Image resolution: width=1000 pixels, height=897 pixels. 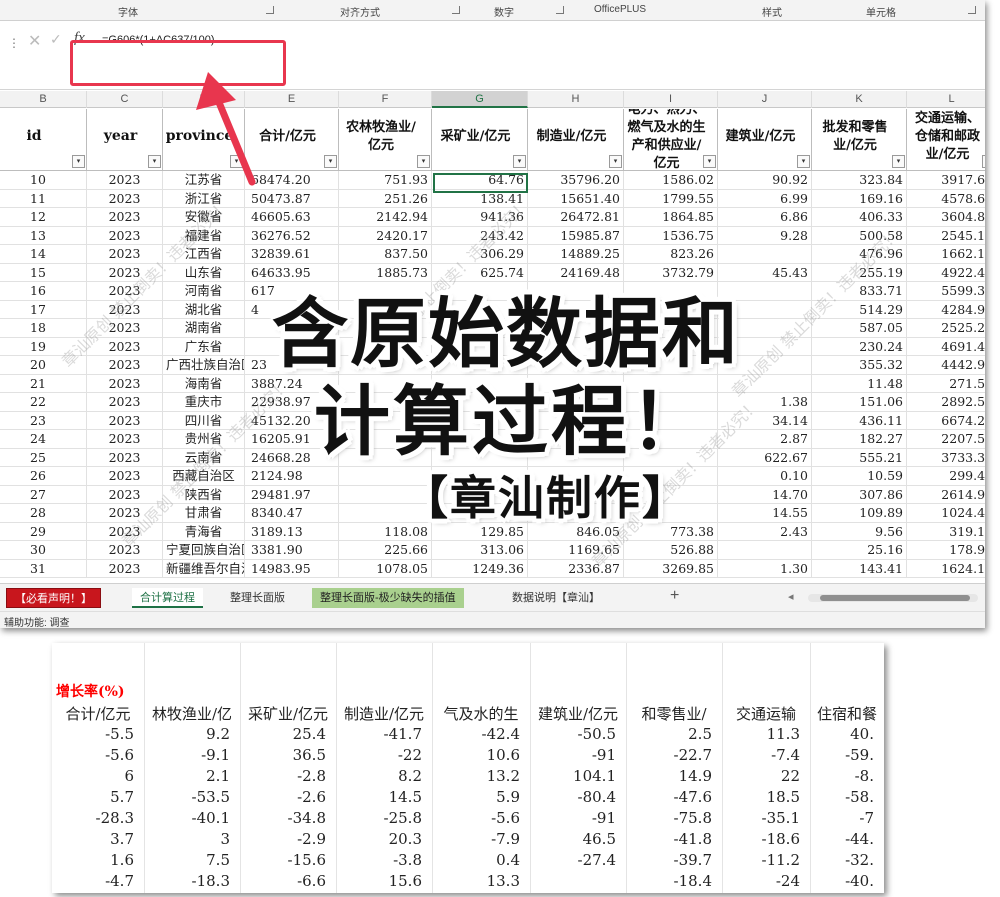 What do you see at coordinates (946, 532) in the screenshot?
I see `table-cell: 319.17` at bounding box center [946, 532].